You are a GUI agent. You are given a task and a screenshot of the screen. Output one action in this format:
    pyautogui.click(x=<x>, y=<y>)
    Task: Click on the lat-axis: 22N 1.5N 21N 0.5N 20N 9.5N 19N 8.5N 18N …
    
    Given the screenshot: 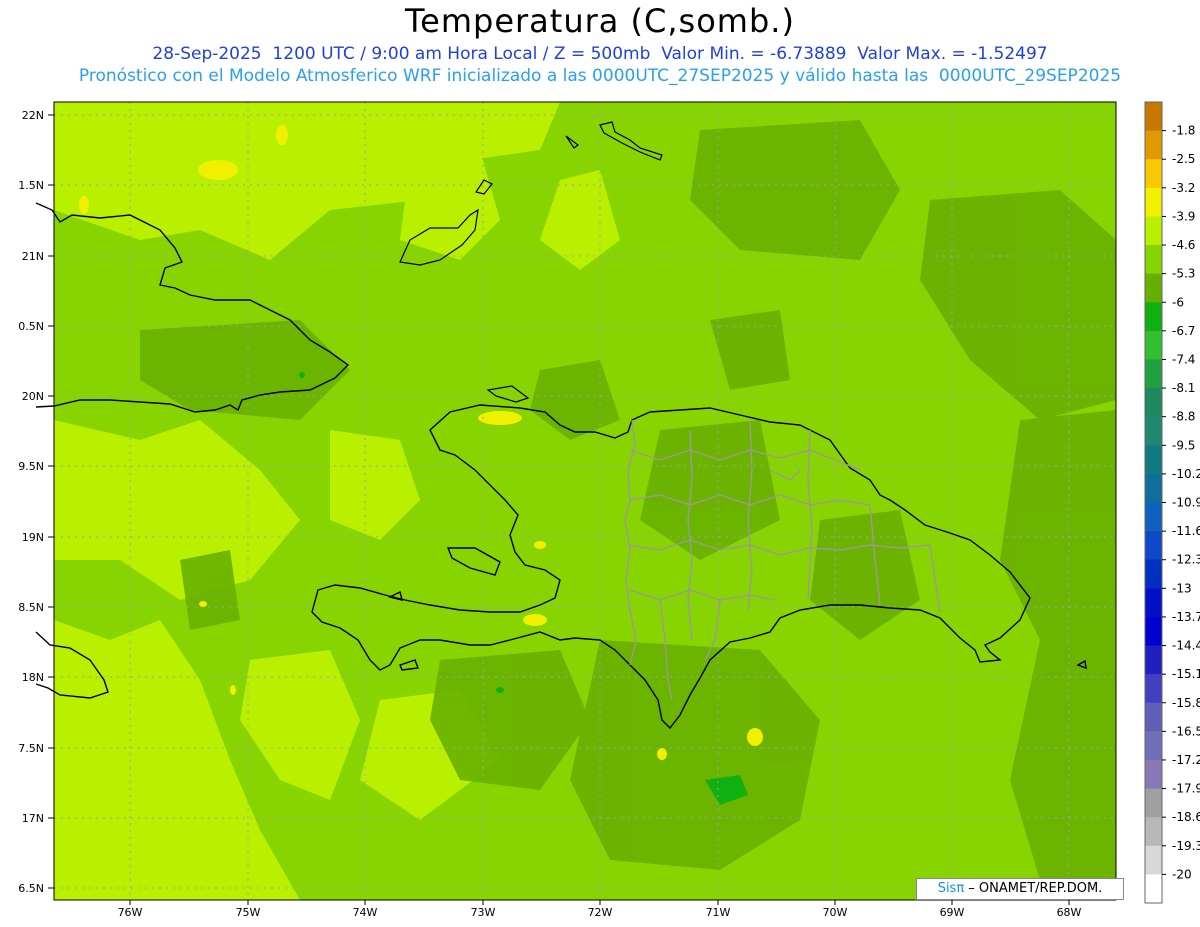 What is the action you would take?
    pyautogui.click(x=31, y=502)
    